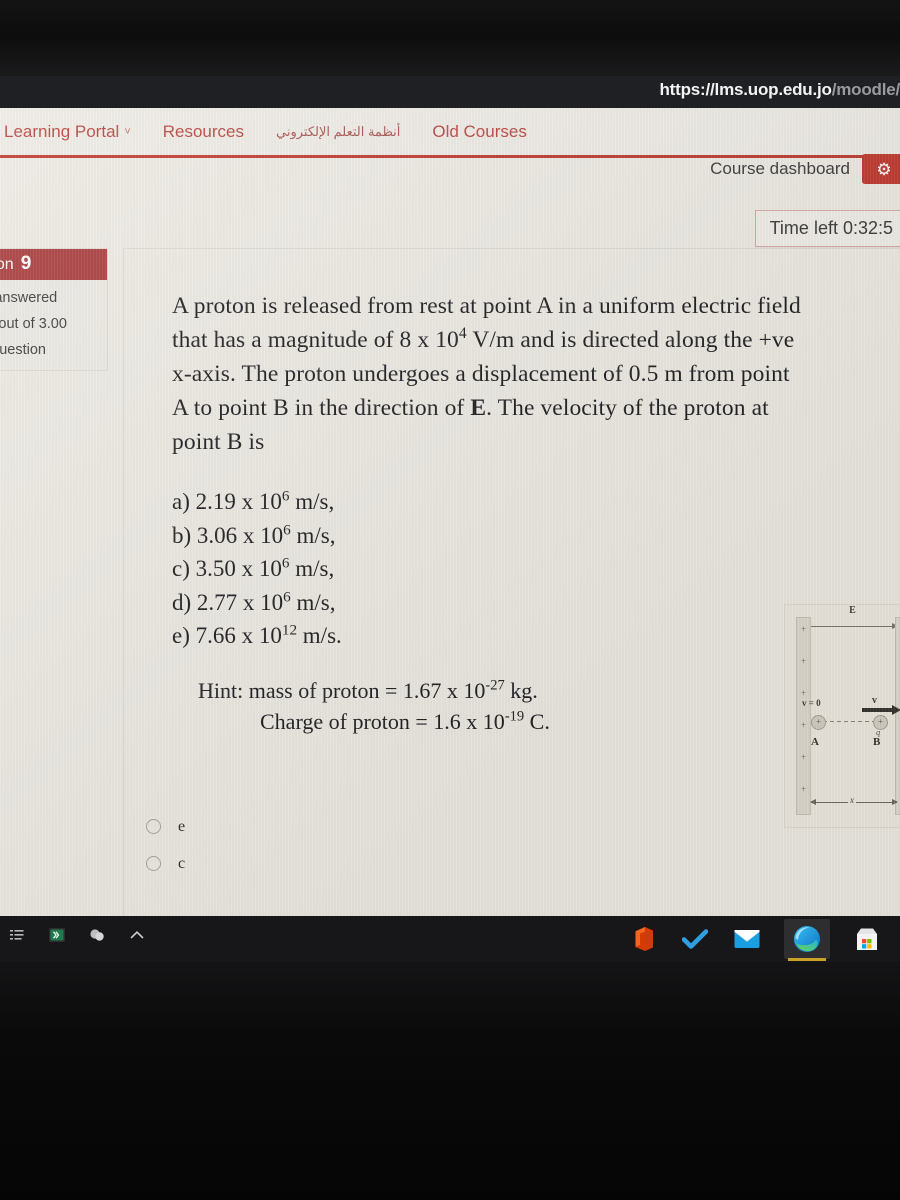  I want to click on microsoft-store-icon, so click(867, 939).